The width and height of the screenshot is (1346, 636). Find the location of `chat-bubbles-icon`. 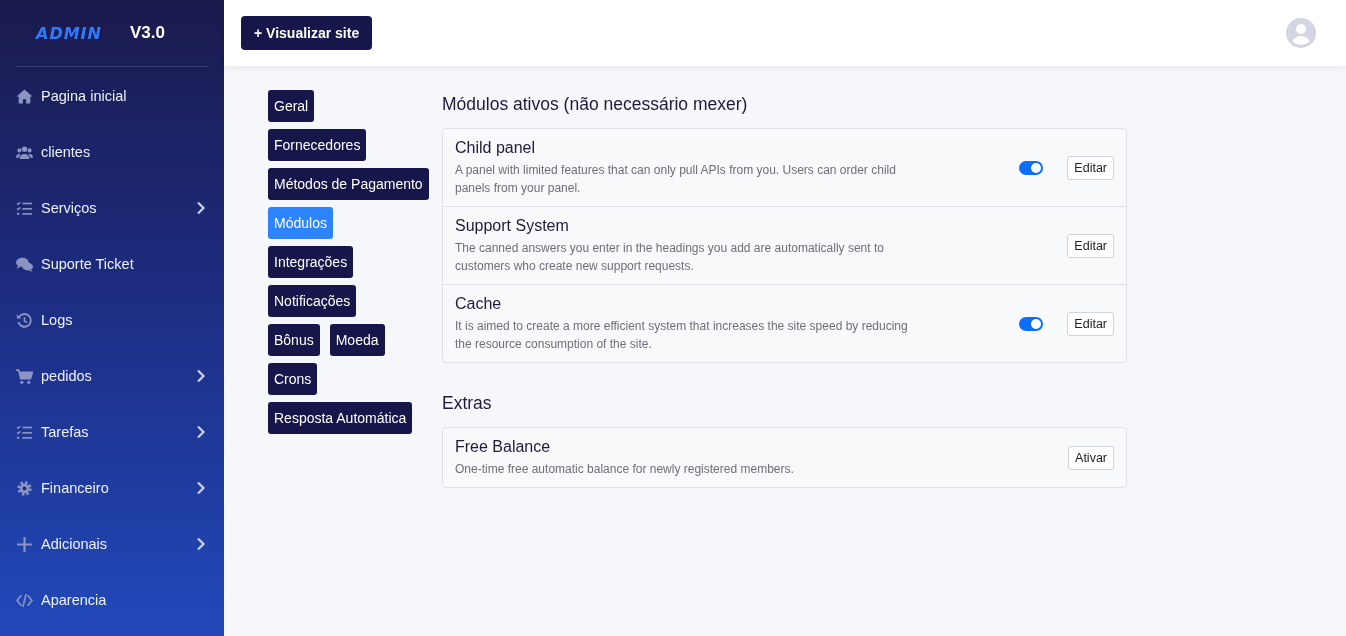

chat-bubbles-icon is located at coordinates (24, 264).